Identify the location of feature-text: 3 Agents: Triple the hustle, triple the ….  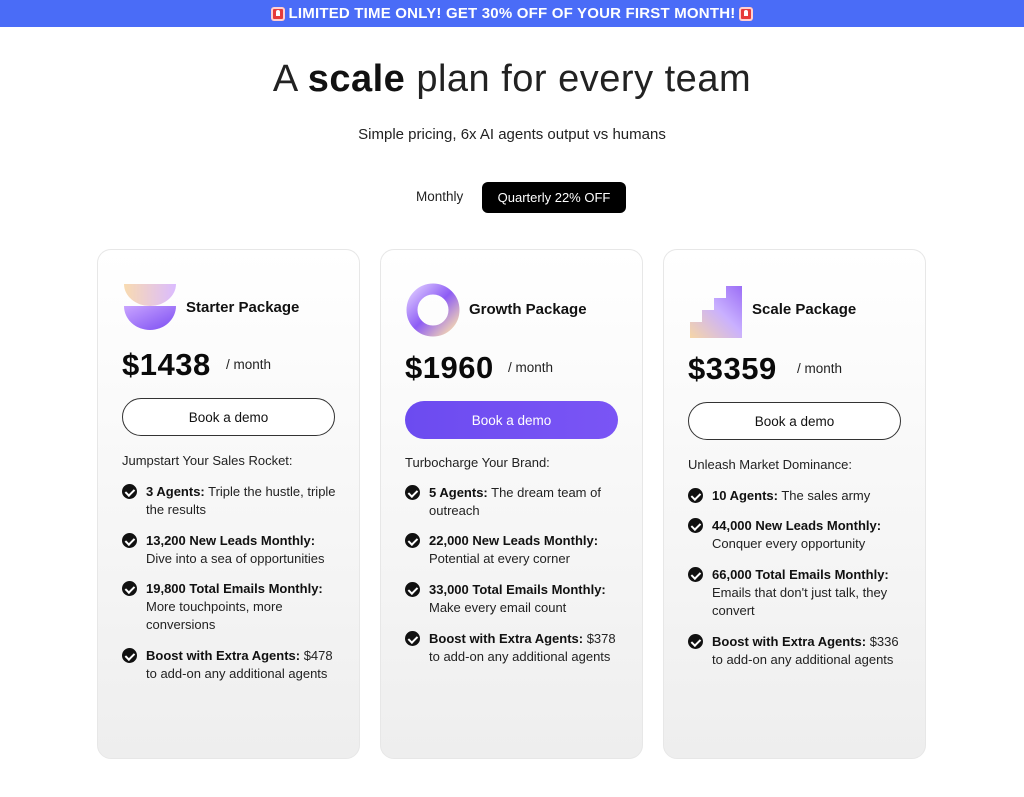
(244, 501).